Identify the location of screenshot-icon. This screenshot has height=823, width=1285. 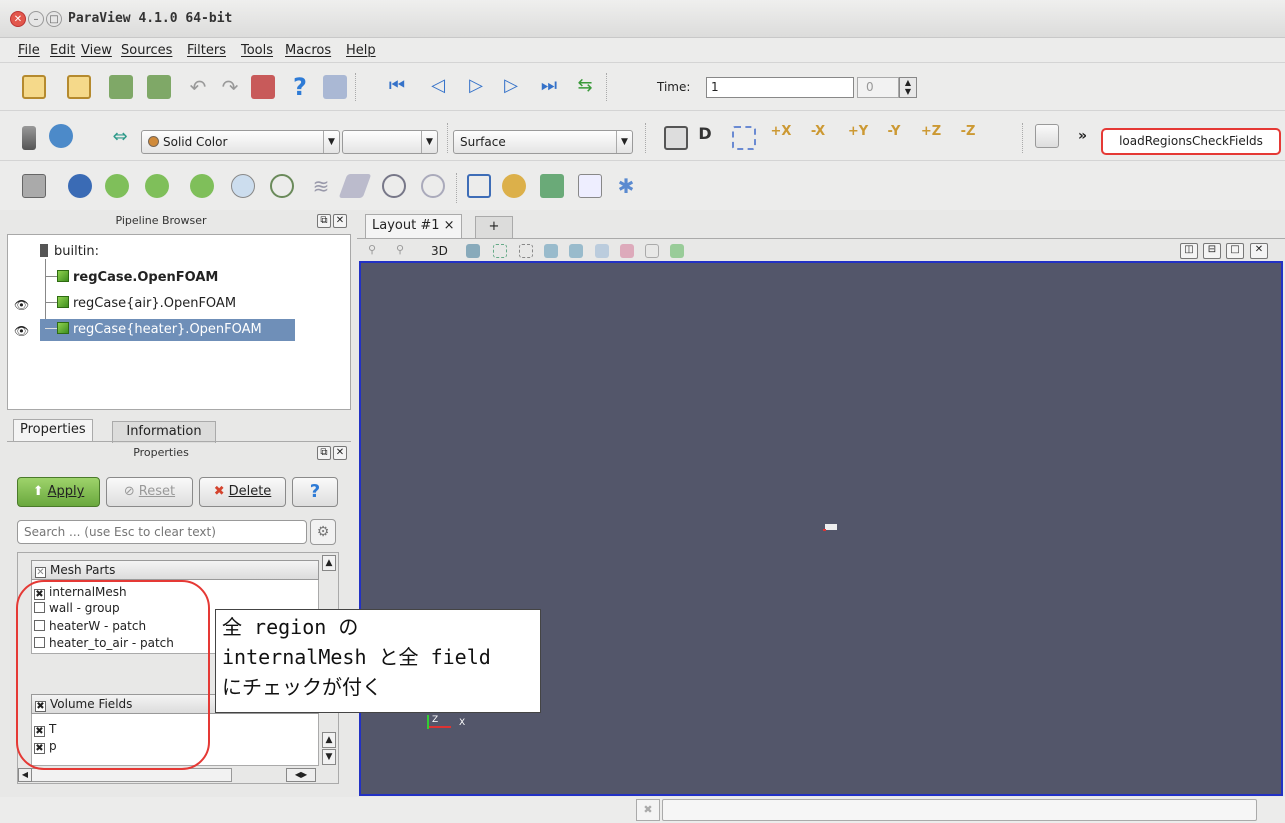
(473, 251).